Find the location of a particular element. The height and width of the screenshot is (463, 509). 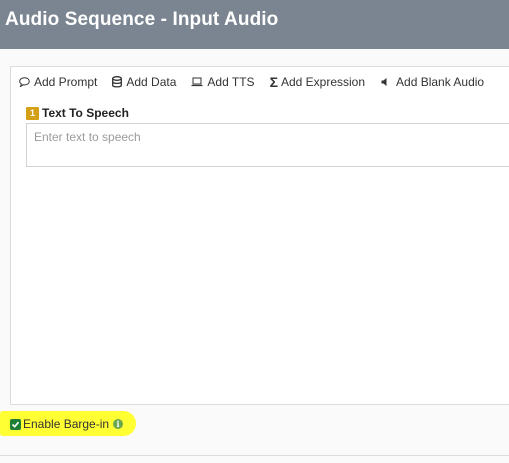

add-expression-button: Σ Add Expression is located at coordinates (317, 82).